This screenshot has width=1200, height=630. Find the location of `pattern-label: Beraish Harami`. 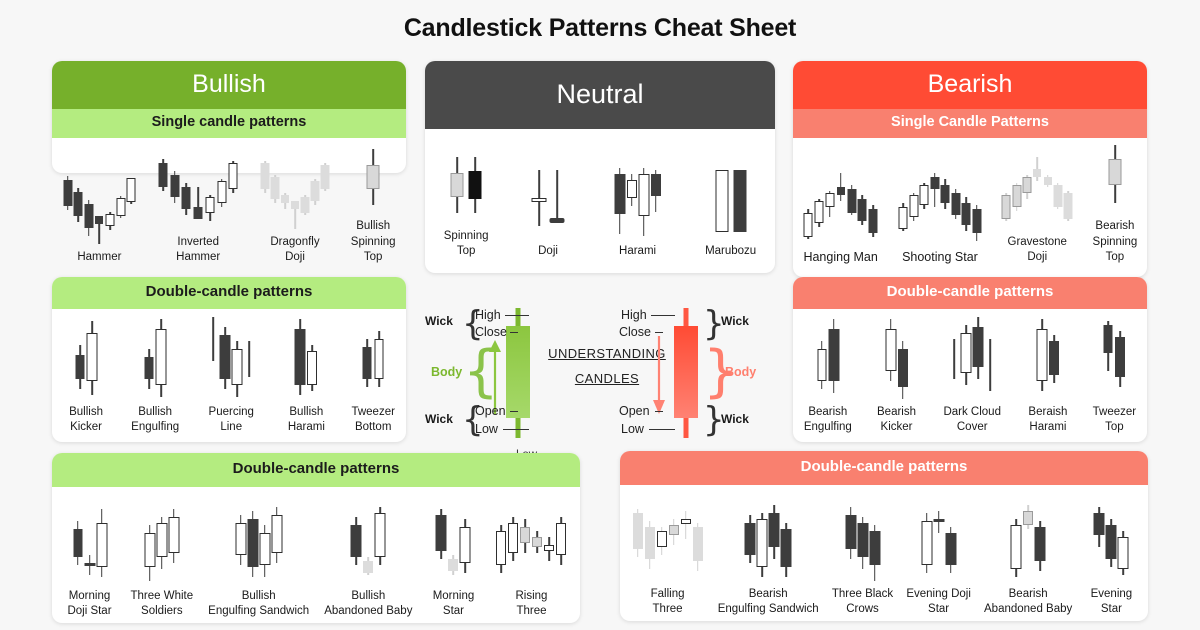

pattern-label: Beraish Harami is located at coordinates (1048, 419).